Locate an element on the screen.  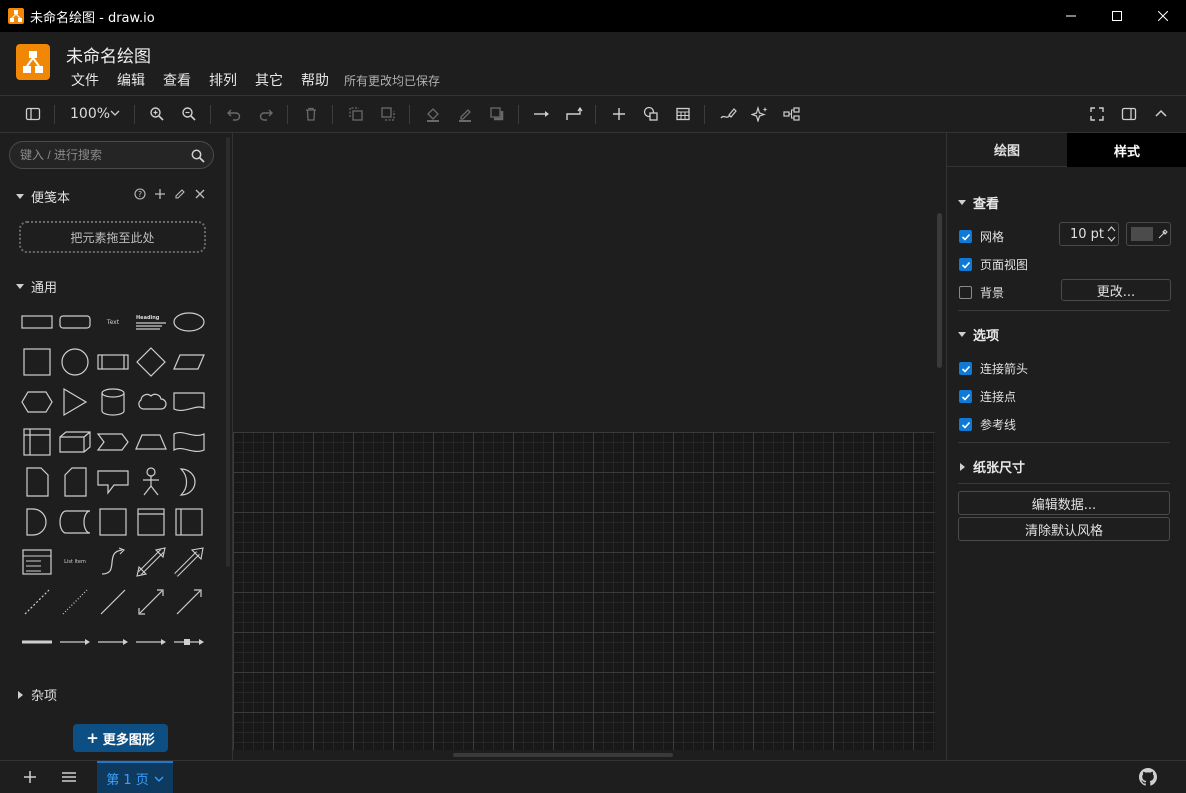
grid-size-input: 10 pt is located at coordinates (1089, 234).